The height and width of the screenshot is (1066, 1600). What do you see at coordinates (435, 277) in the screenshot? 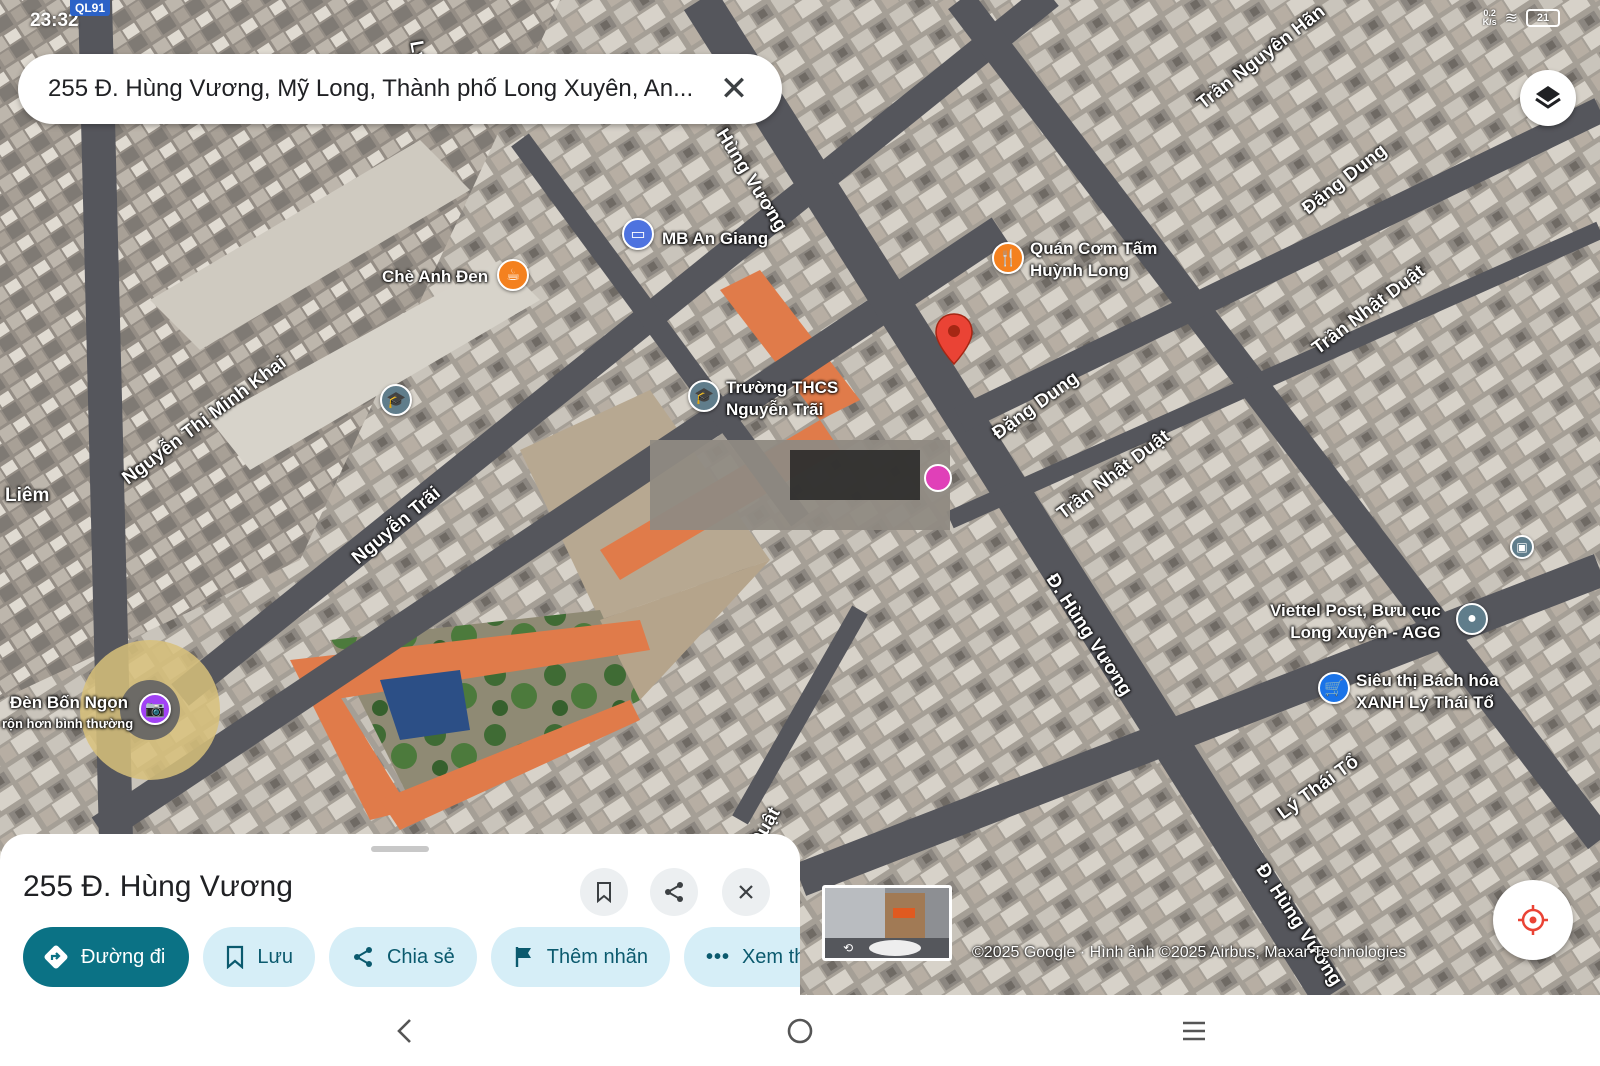
I see `poi-che-anh-den: Chè Anh Đen` at bounding box center [435, 277].